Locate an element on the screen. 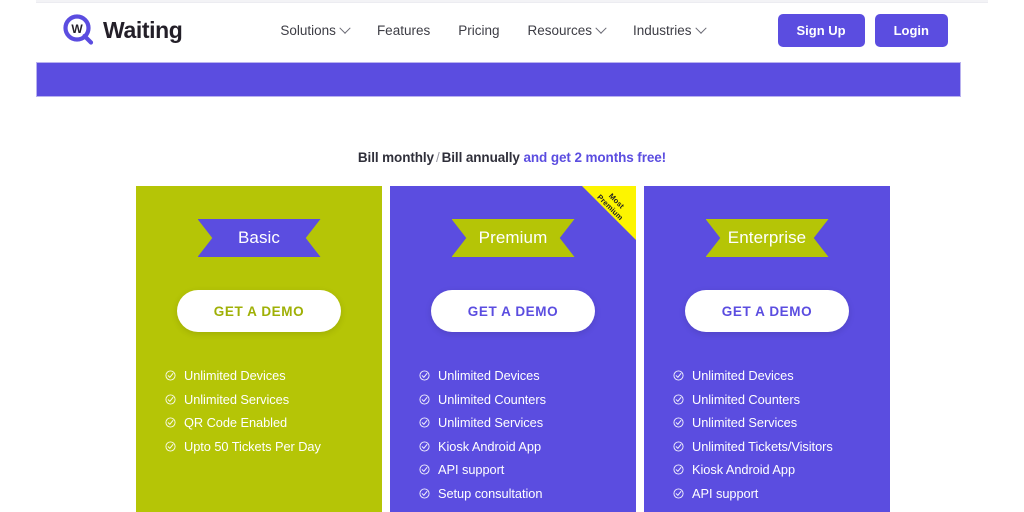  feature-label: QR Code Enabled is located at coordinates (236, 423).